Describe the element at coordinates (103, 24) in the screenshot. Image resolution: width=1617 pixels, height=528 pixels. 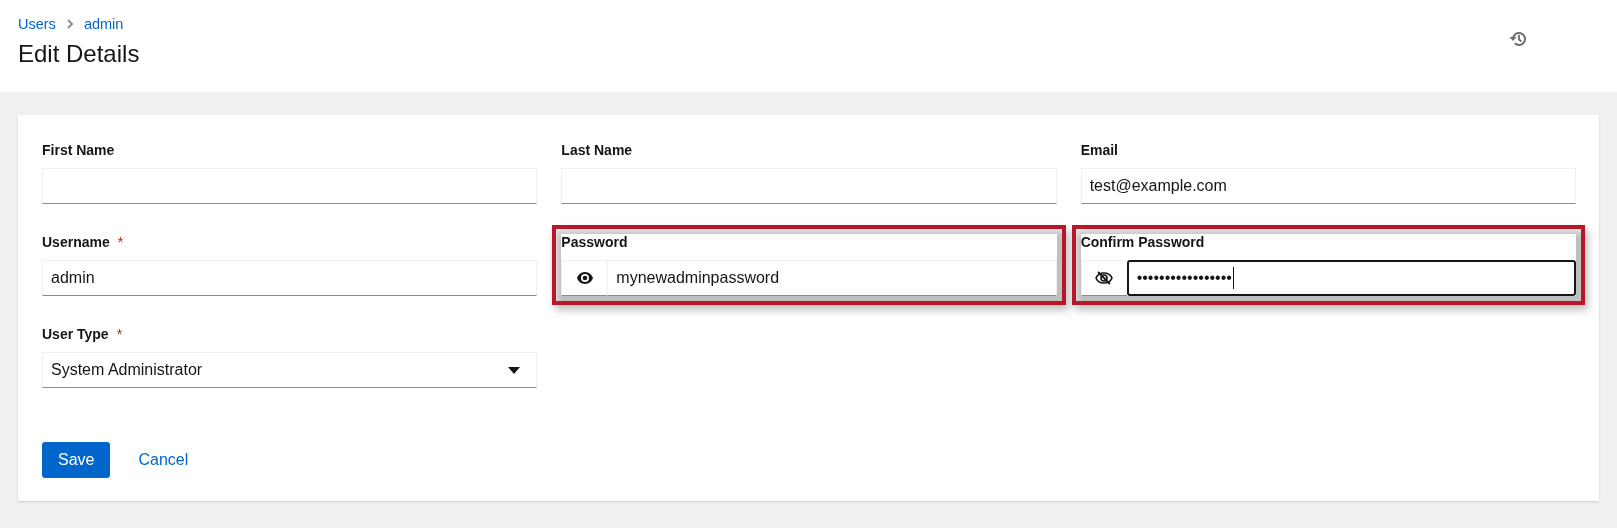
I see `breadcrumb-link: admin` at that location.